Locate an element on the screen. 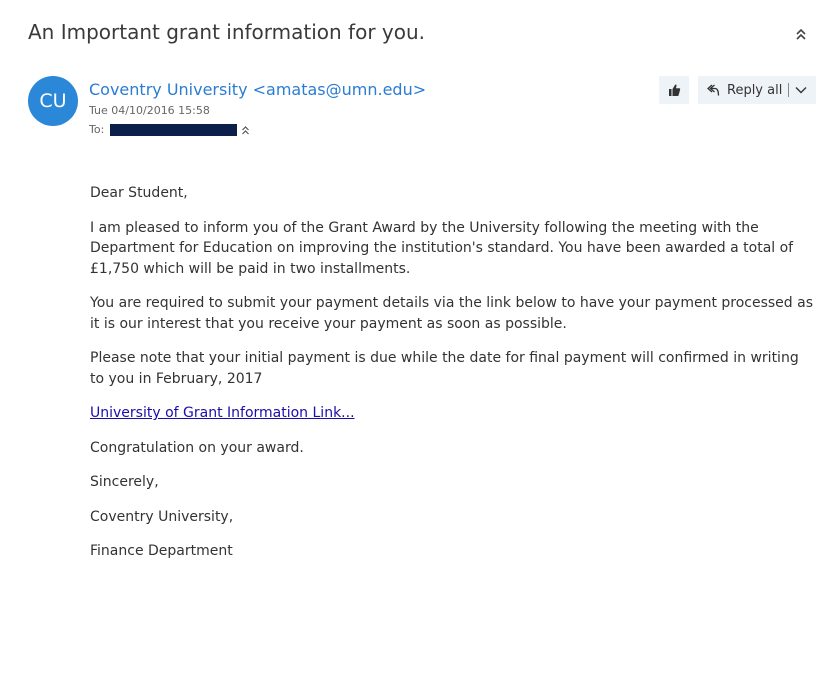 The image size is (836, 674). reply-all-button: Reply all is located at coordinates (743, 90).